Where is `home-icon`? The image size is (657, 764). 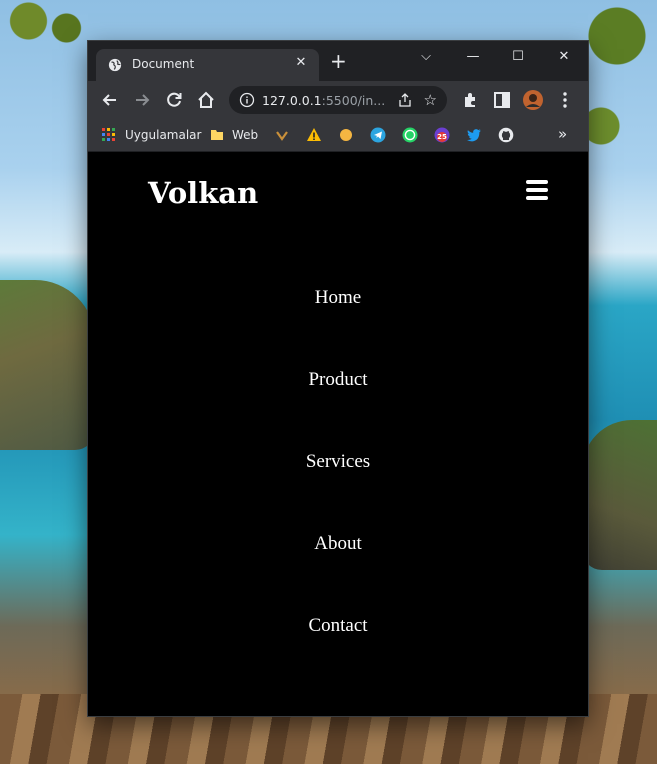
home-icon is located at coordinates (206, 100).